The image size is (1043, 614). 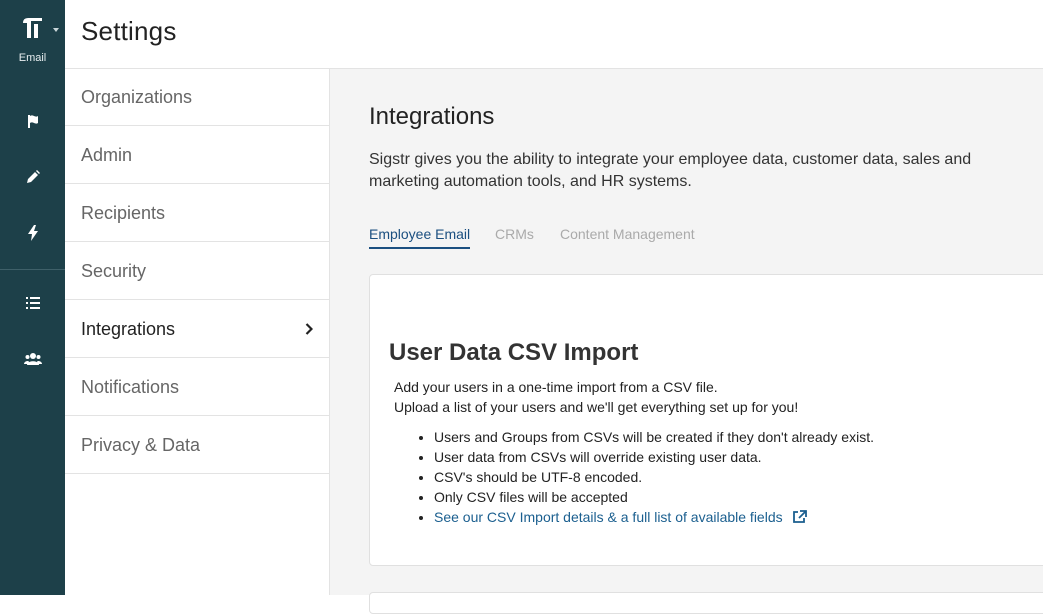 I want to click on nav-item-integrations: Integrations, so click(x=197, y=329).